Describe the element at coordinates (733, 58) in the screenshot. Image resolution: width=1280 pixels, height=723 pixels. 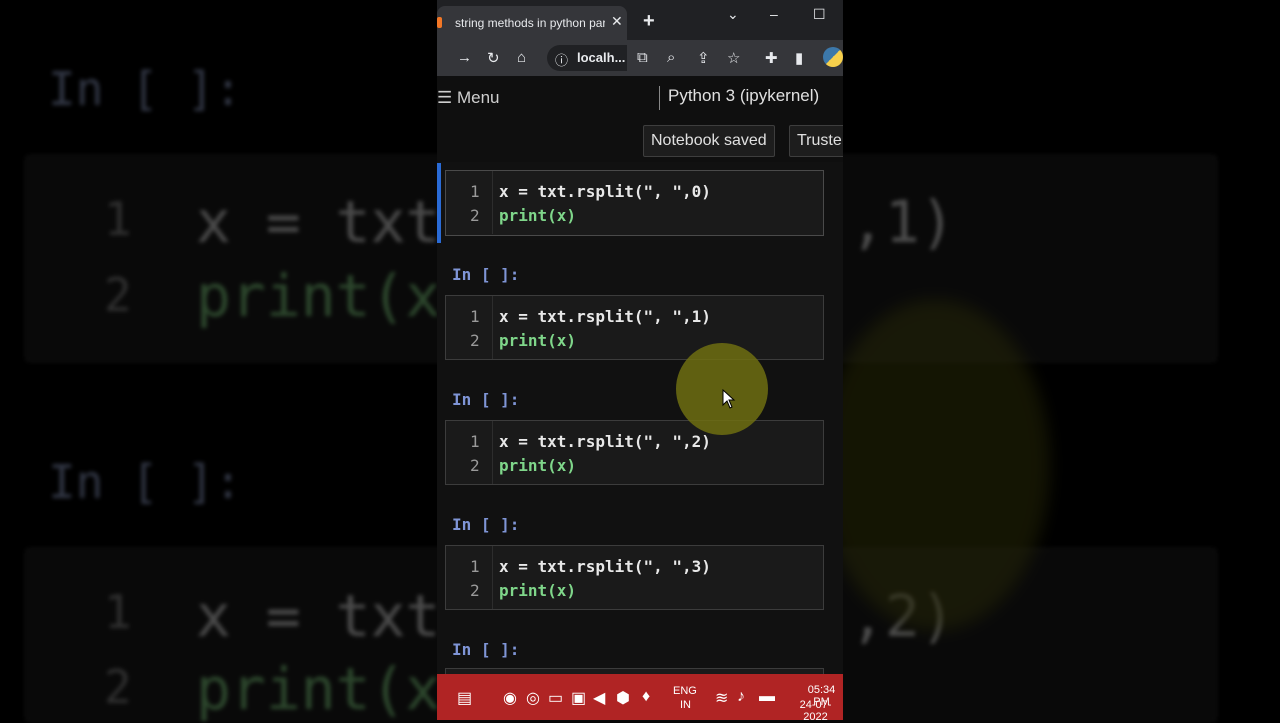
I see `bookmark-star-icon: ☆` at that location.